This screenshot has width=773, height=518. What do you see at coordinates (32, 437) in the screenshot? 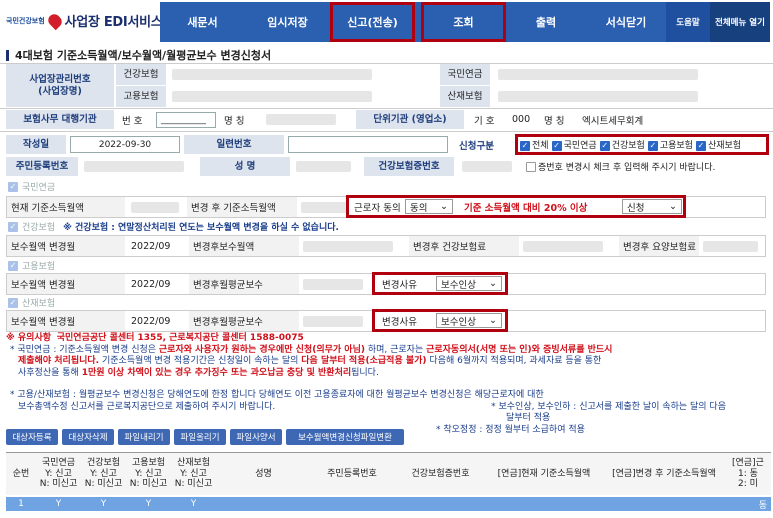
I see `register-target-button: 대상자등록` at bounding box center [32, 437].